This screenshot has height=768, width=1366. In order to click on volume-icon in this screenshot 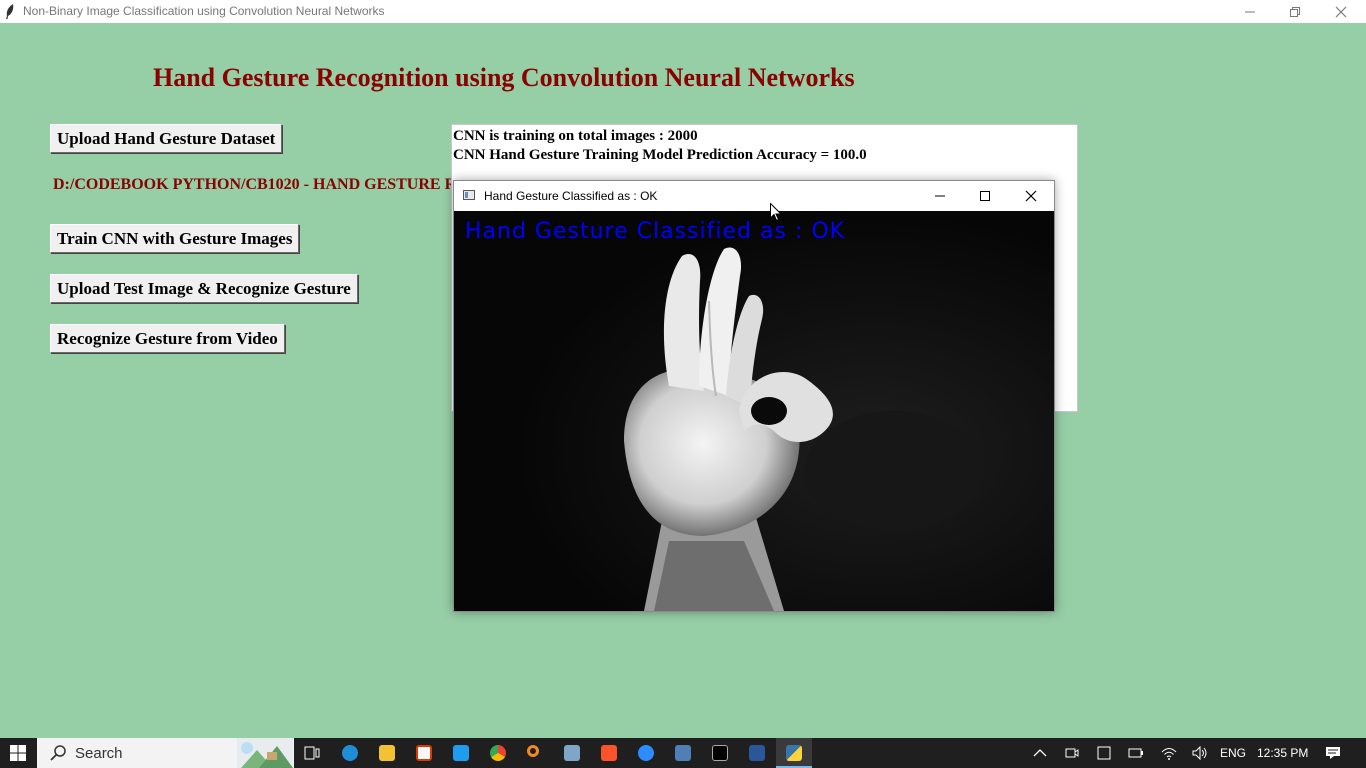, I will do `click(1199, 753)`.